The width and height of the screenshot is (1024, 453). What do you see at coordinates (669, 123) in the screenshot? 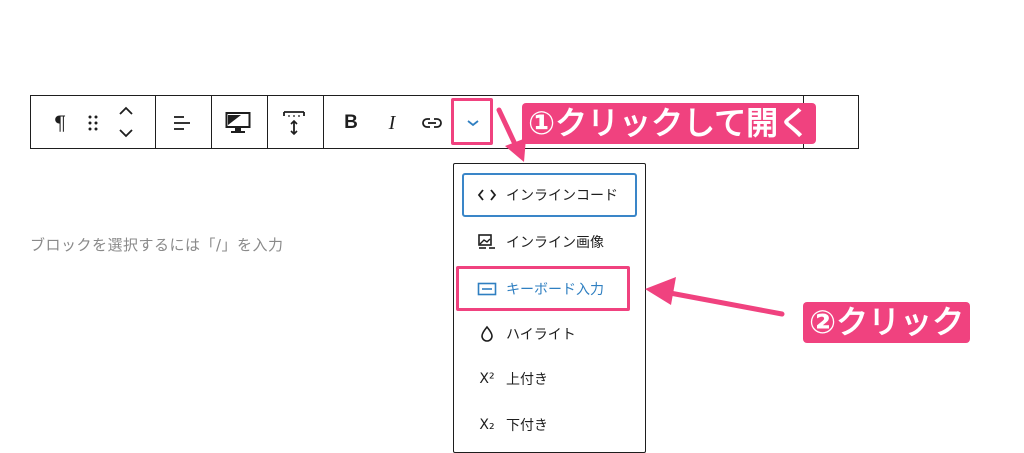
I see `annotation-step1: ①クリックして開く` at bounding box center [669, 123].